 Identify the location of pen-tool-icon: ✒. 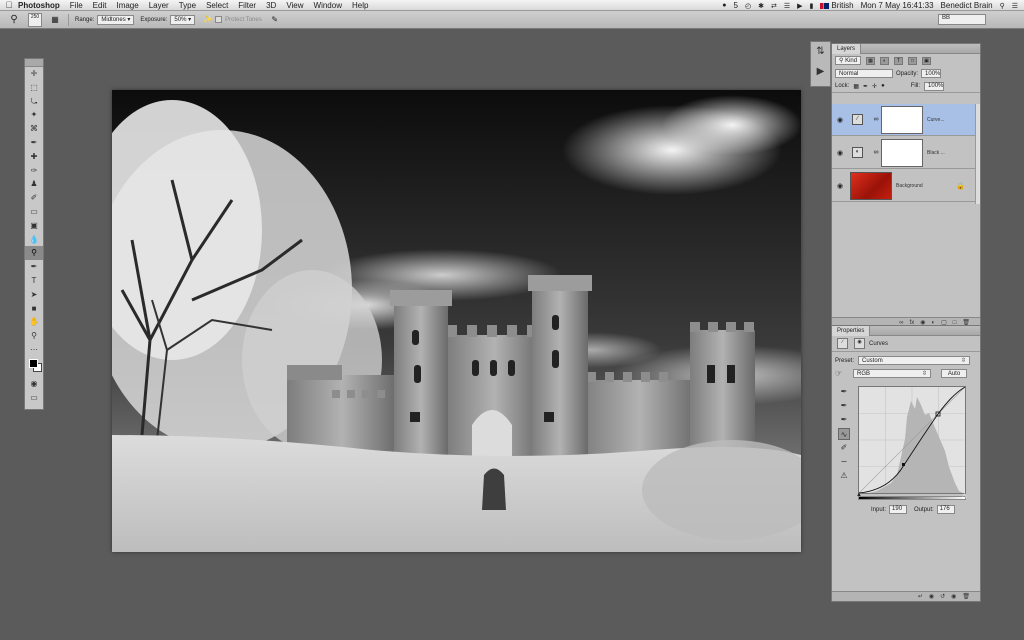
(34, 267).